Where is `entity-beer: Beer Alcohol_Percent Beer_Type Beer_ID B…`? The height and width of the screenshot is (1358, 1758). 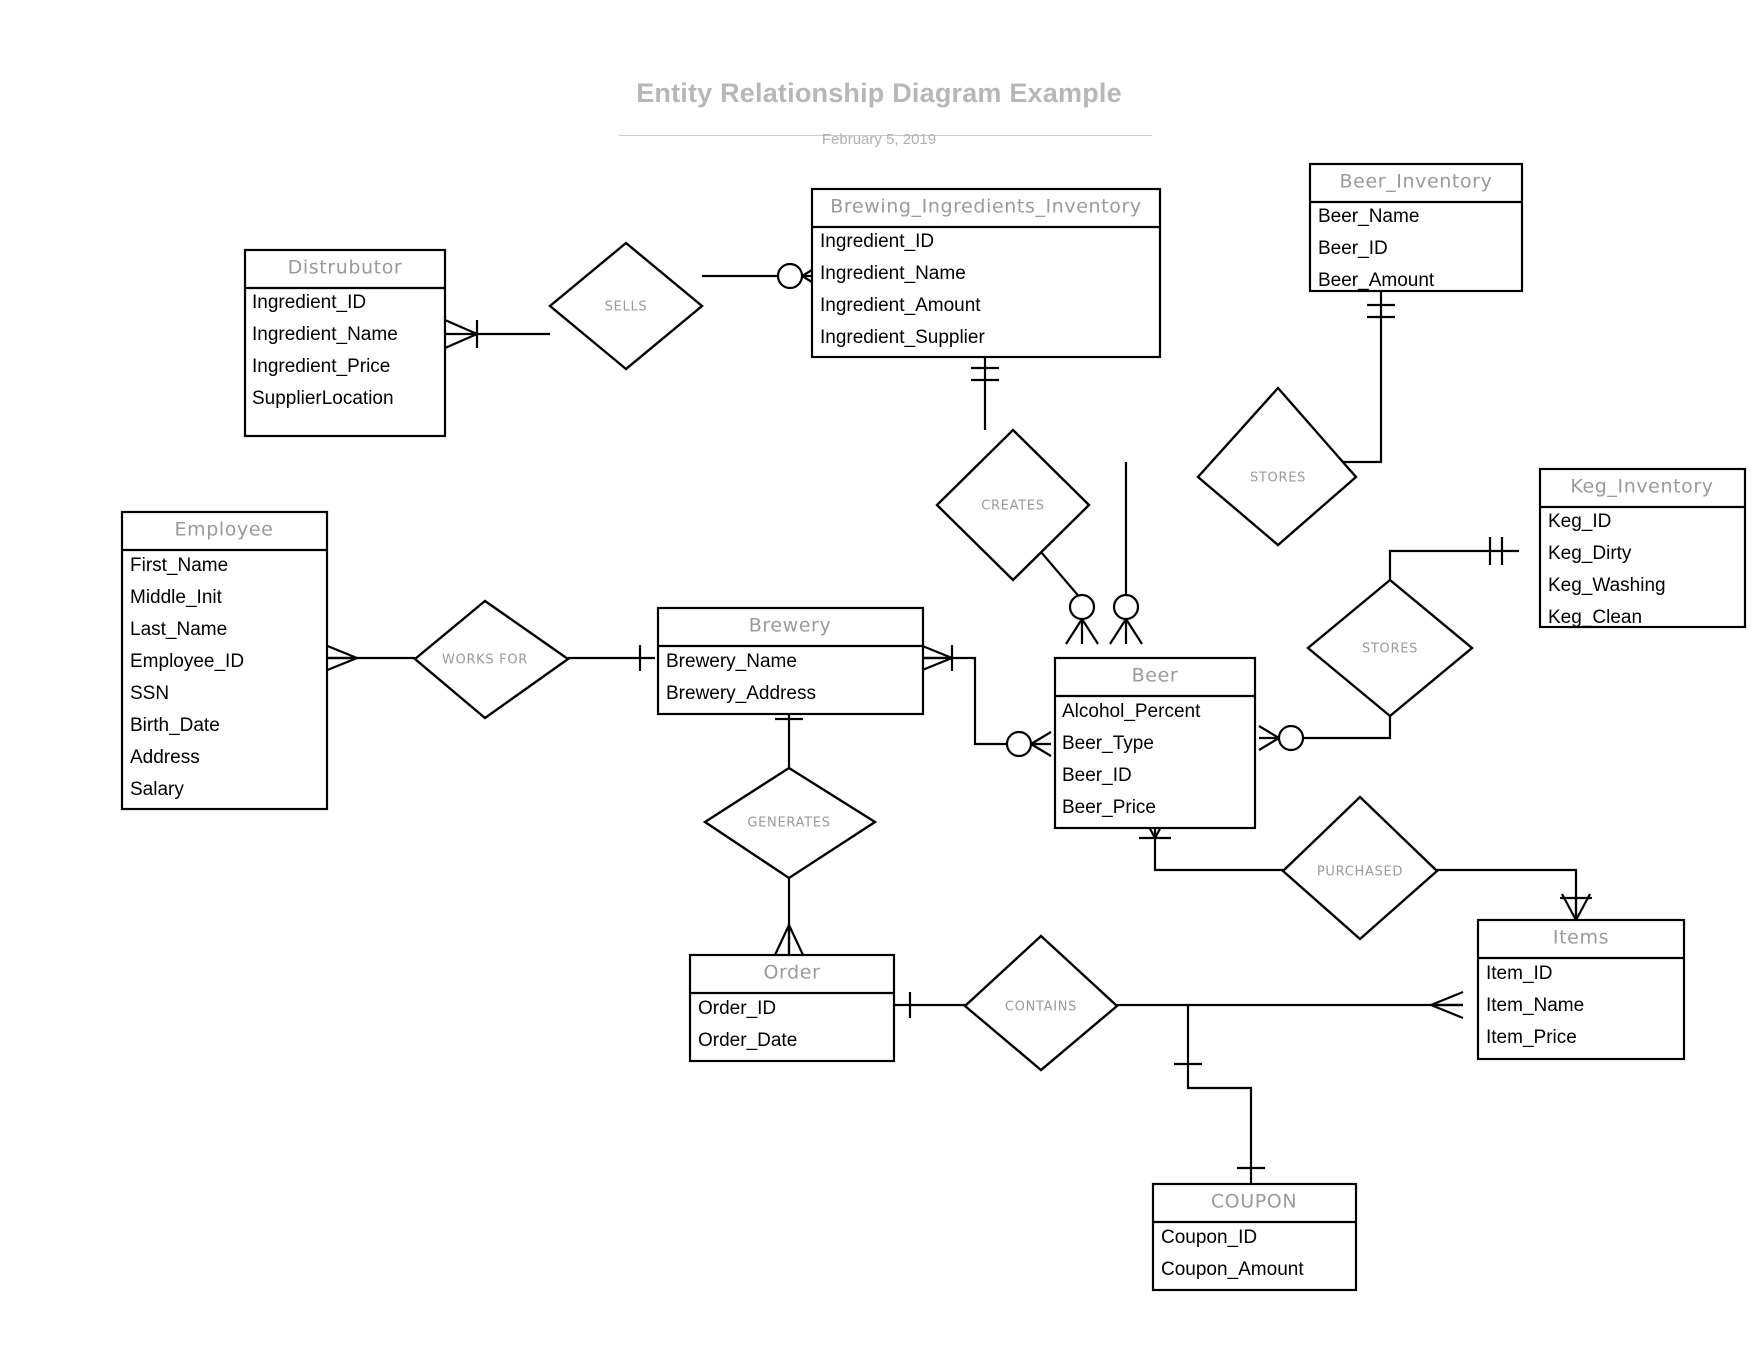 entity-beer: Beer Alcohol_Percent Beer_Type Beer_ID B… is located at coordinates (1155, 743).